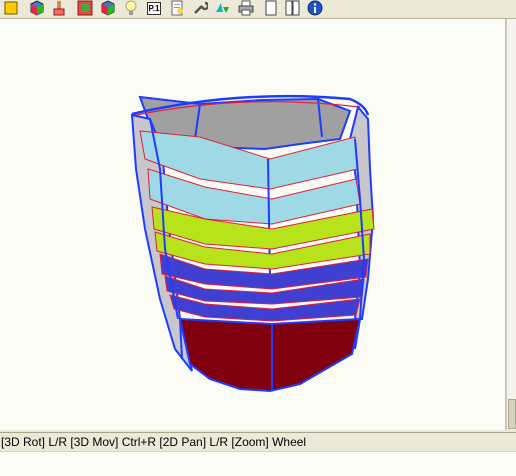  I want to click on wrench-icon, so click(200, 8).